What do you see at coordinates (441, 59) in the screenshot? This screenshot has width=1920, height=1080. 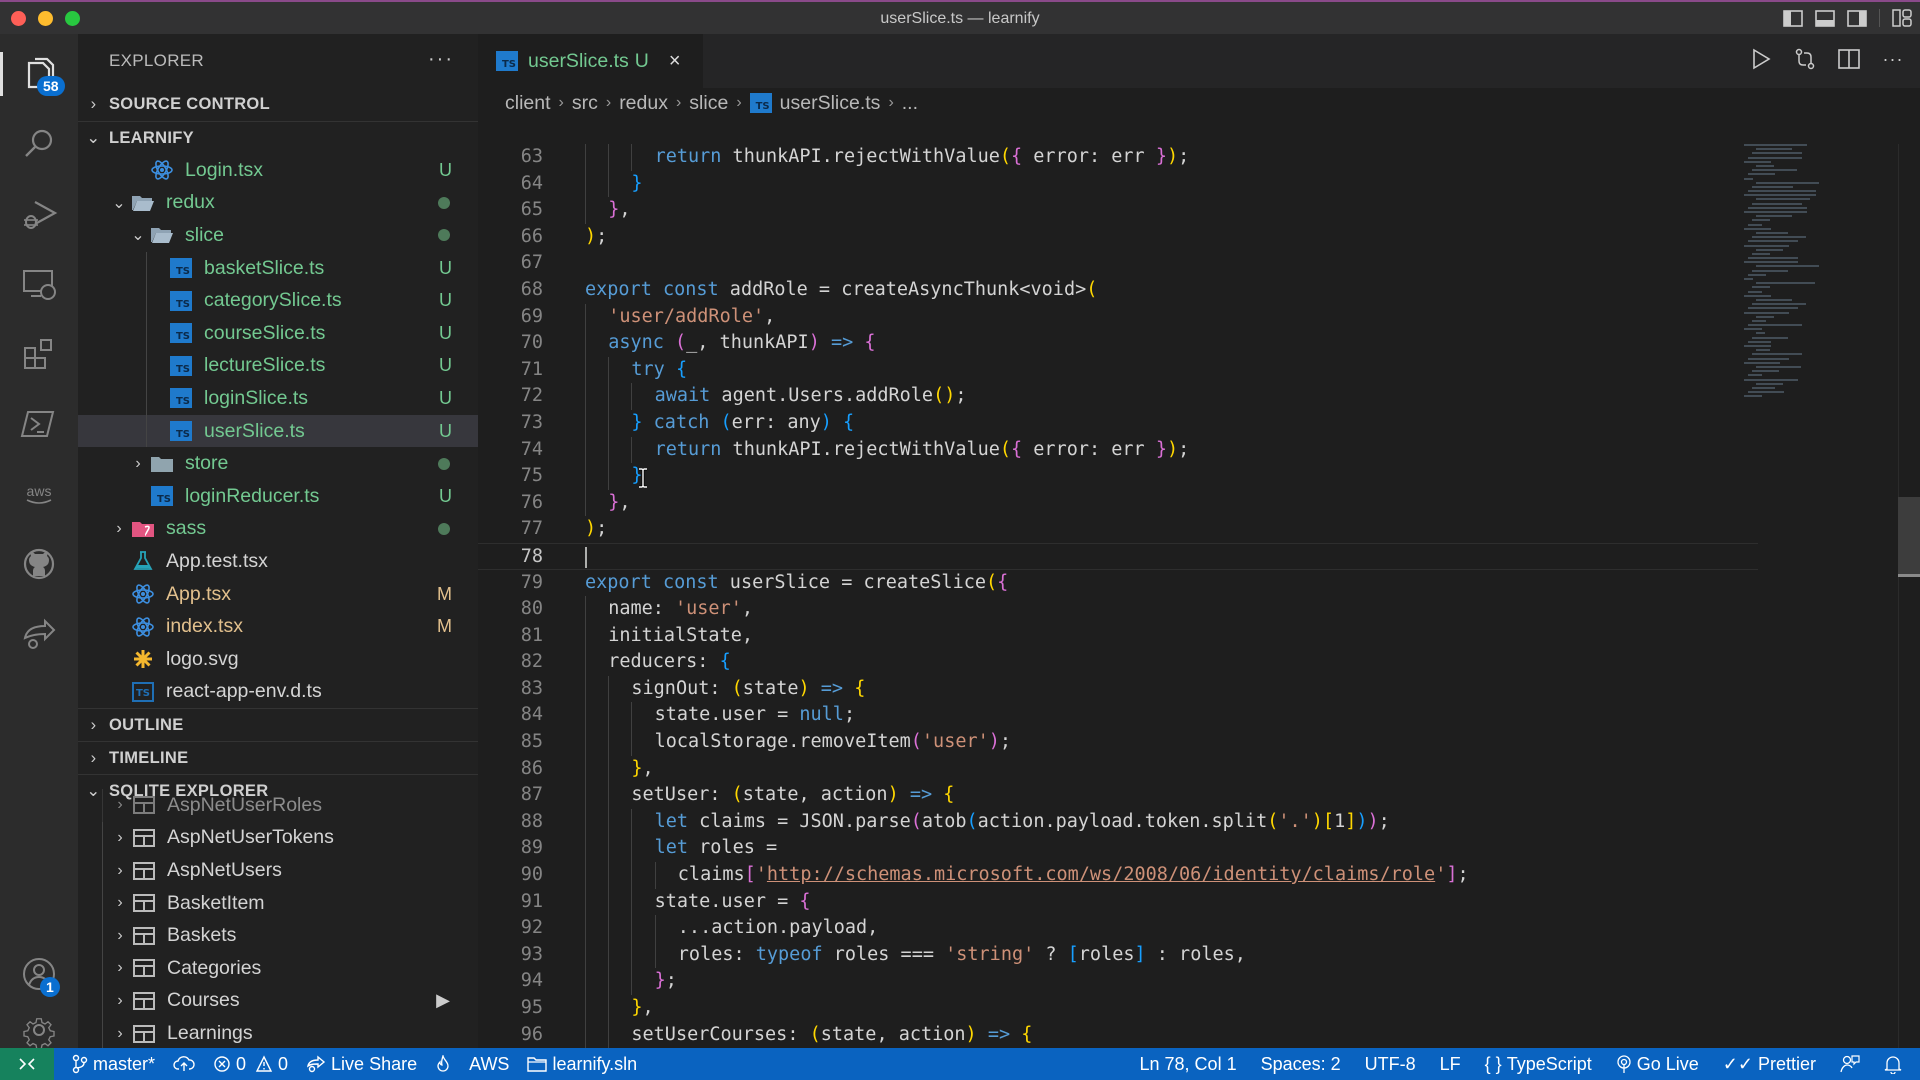 I see `more-actions-button: ···` at bounding box center [441, 59].